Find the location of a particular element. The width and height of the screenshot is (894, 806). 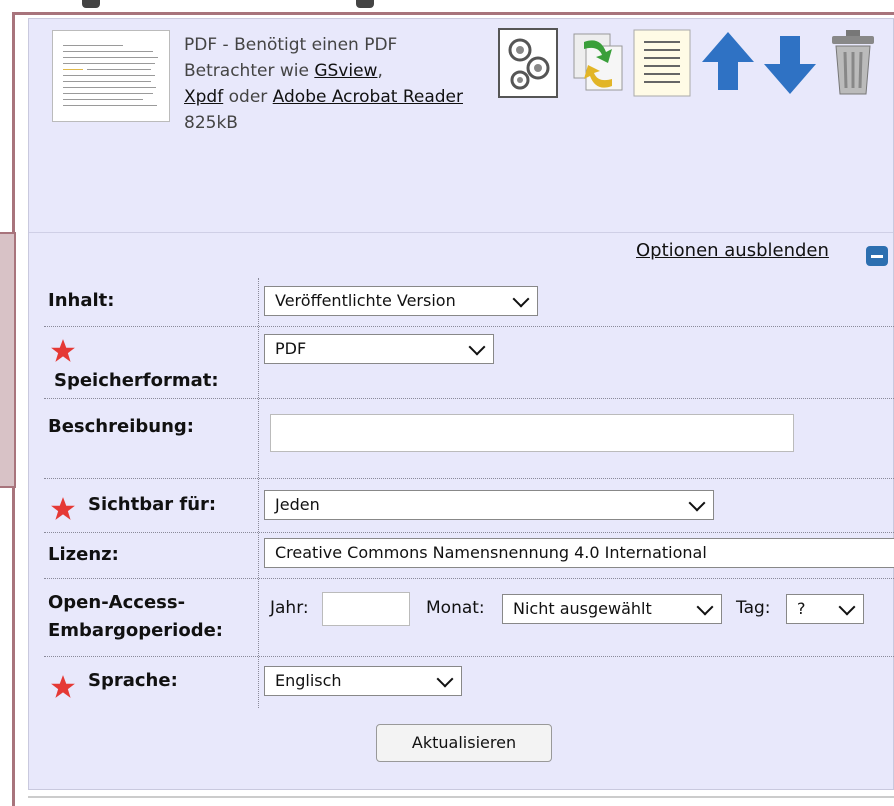

month-select: Nicht ausgewählt is located at coordinates (612, 609).